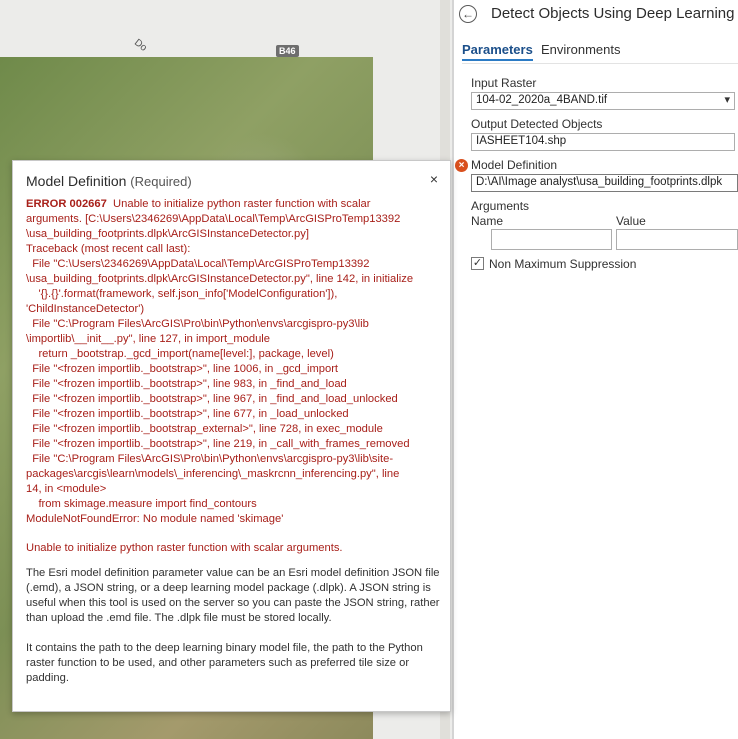 This screenshot has width=738, height=739. What do you see at coordinates (66, 204) in the screenshot?
I see `error-code: ERROR 002667` at bounding box center [66, 204].